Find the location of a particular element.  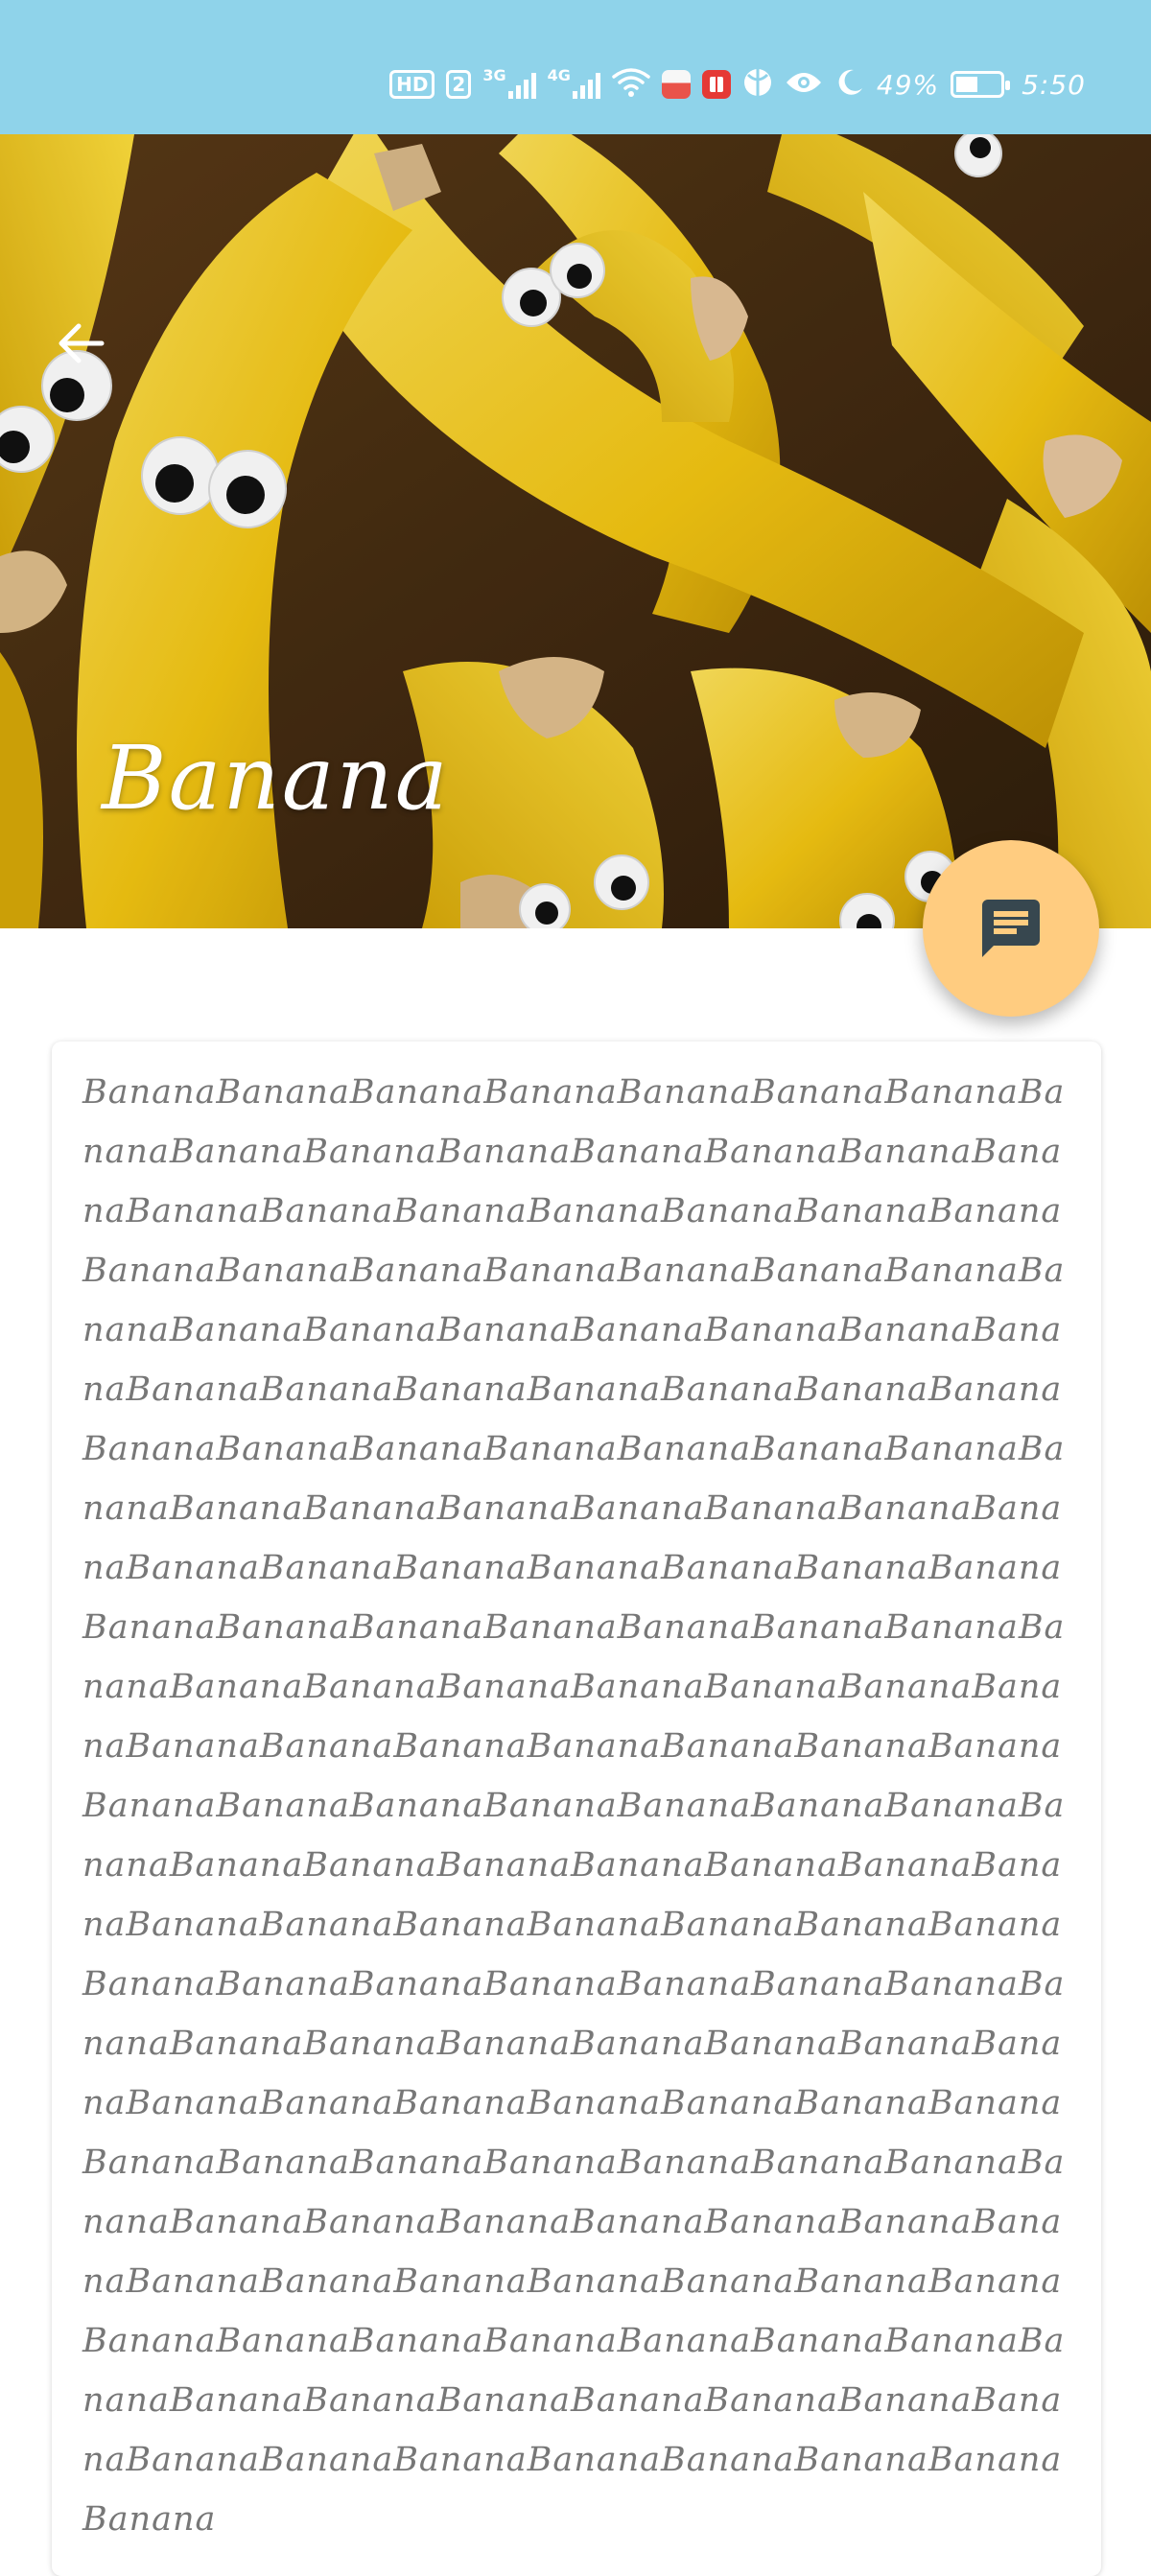

sim-indicator: 2 is located at coordinates (459, 84).